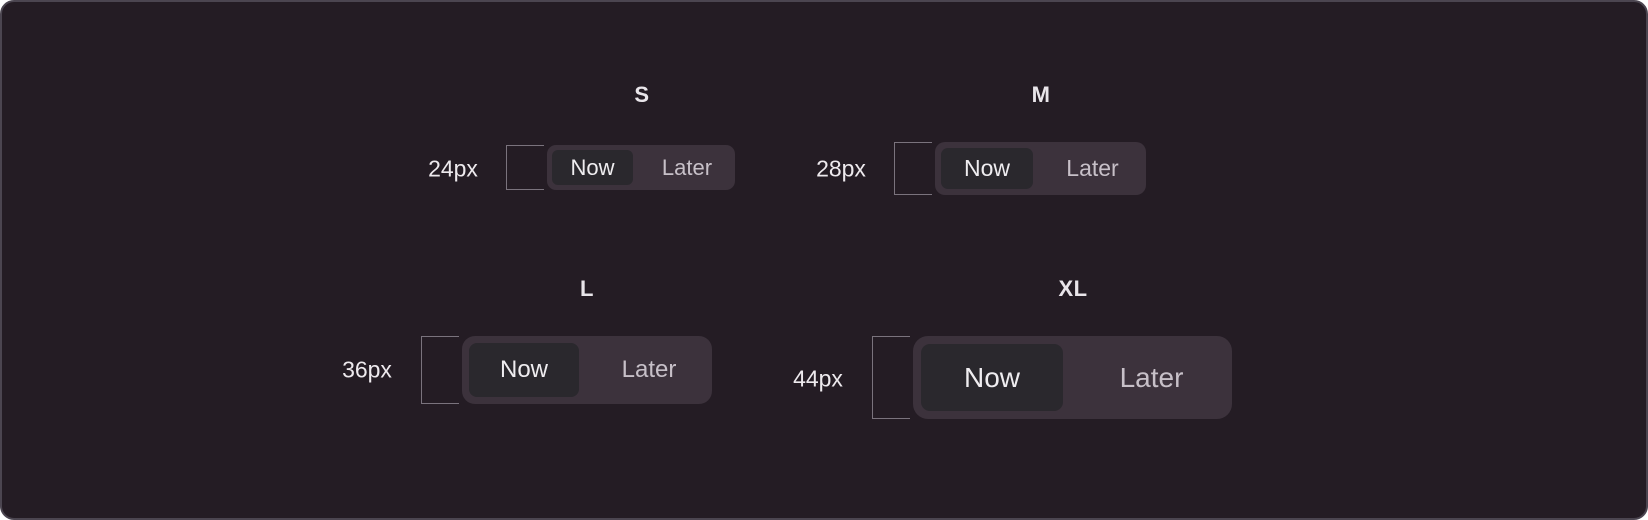 This screenshot has height=520, width=1648. Describe the element at coordinates (592, 167) in the screenshot. I see `segment-now-s: Now` at that location.